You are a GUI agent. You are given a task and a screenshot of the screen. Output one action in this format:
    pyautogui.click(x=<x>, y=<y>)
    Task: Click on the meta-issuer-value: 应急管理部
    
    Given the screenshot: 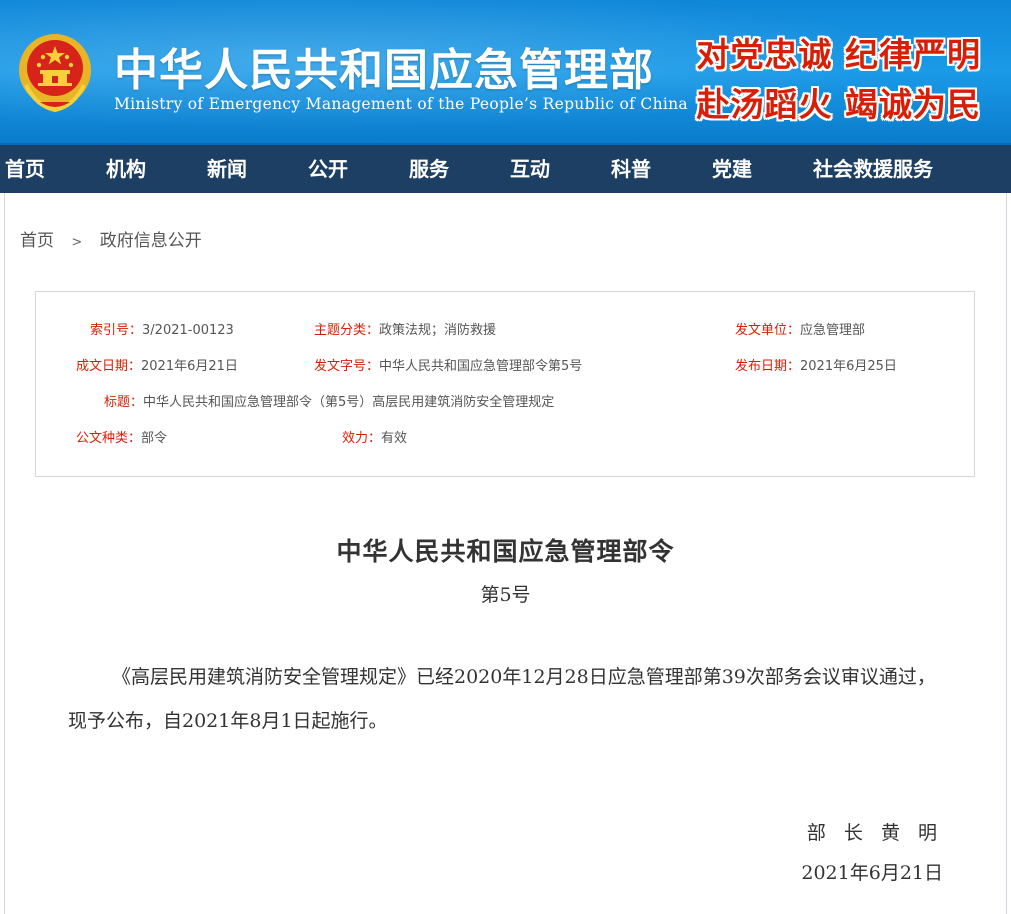 What is the action you would take?
    pyautogui.click(x=833, y=330)
    